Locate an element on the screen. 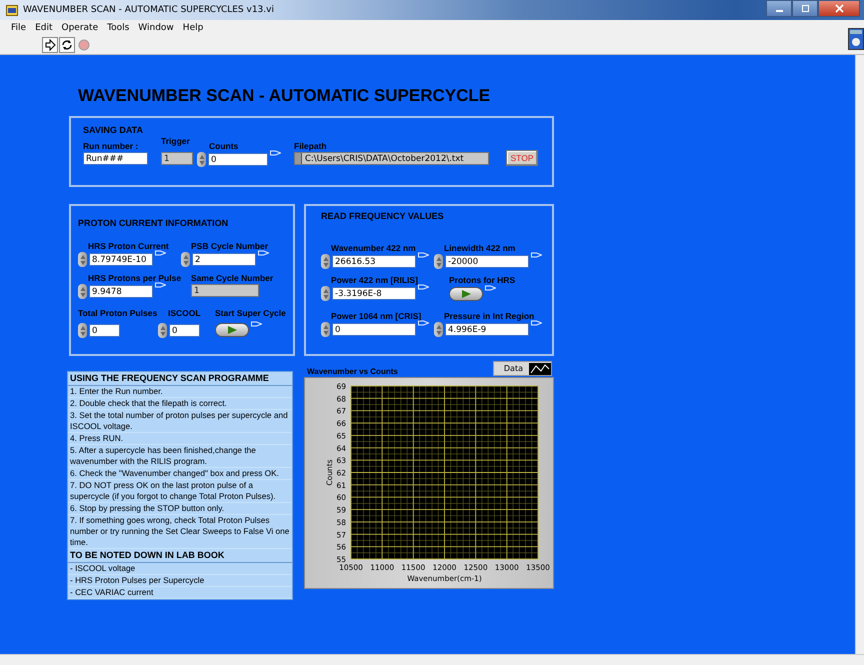  control-label: Wavenumber 422 nm is located at coordinates (374, 248).